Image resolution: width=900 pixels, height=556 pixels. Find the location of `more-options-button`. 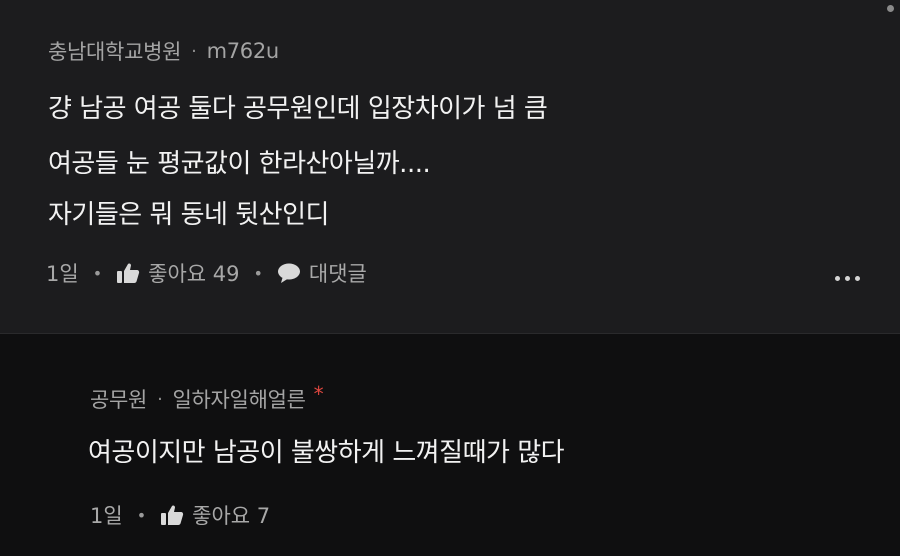

more-options-button is located at coordinates (847, 278).